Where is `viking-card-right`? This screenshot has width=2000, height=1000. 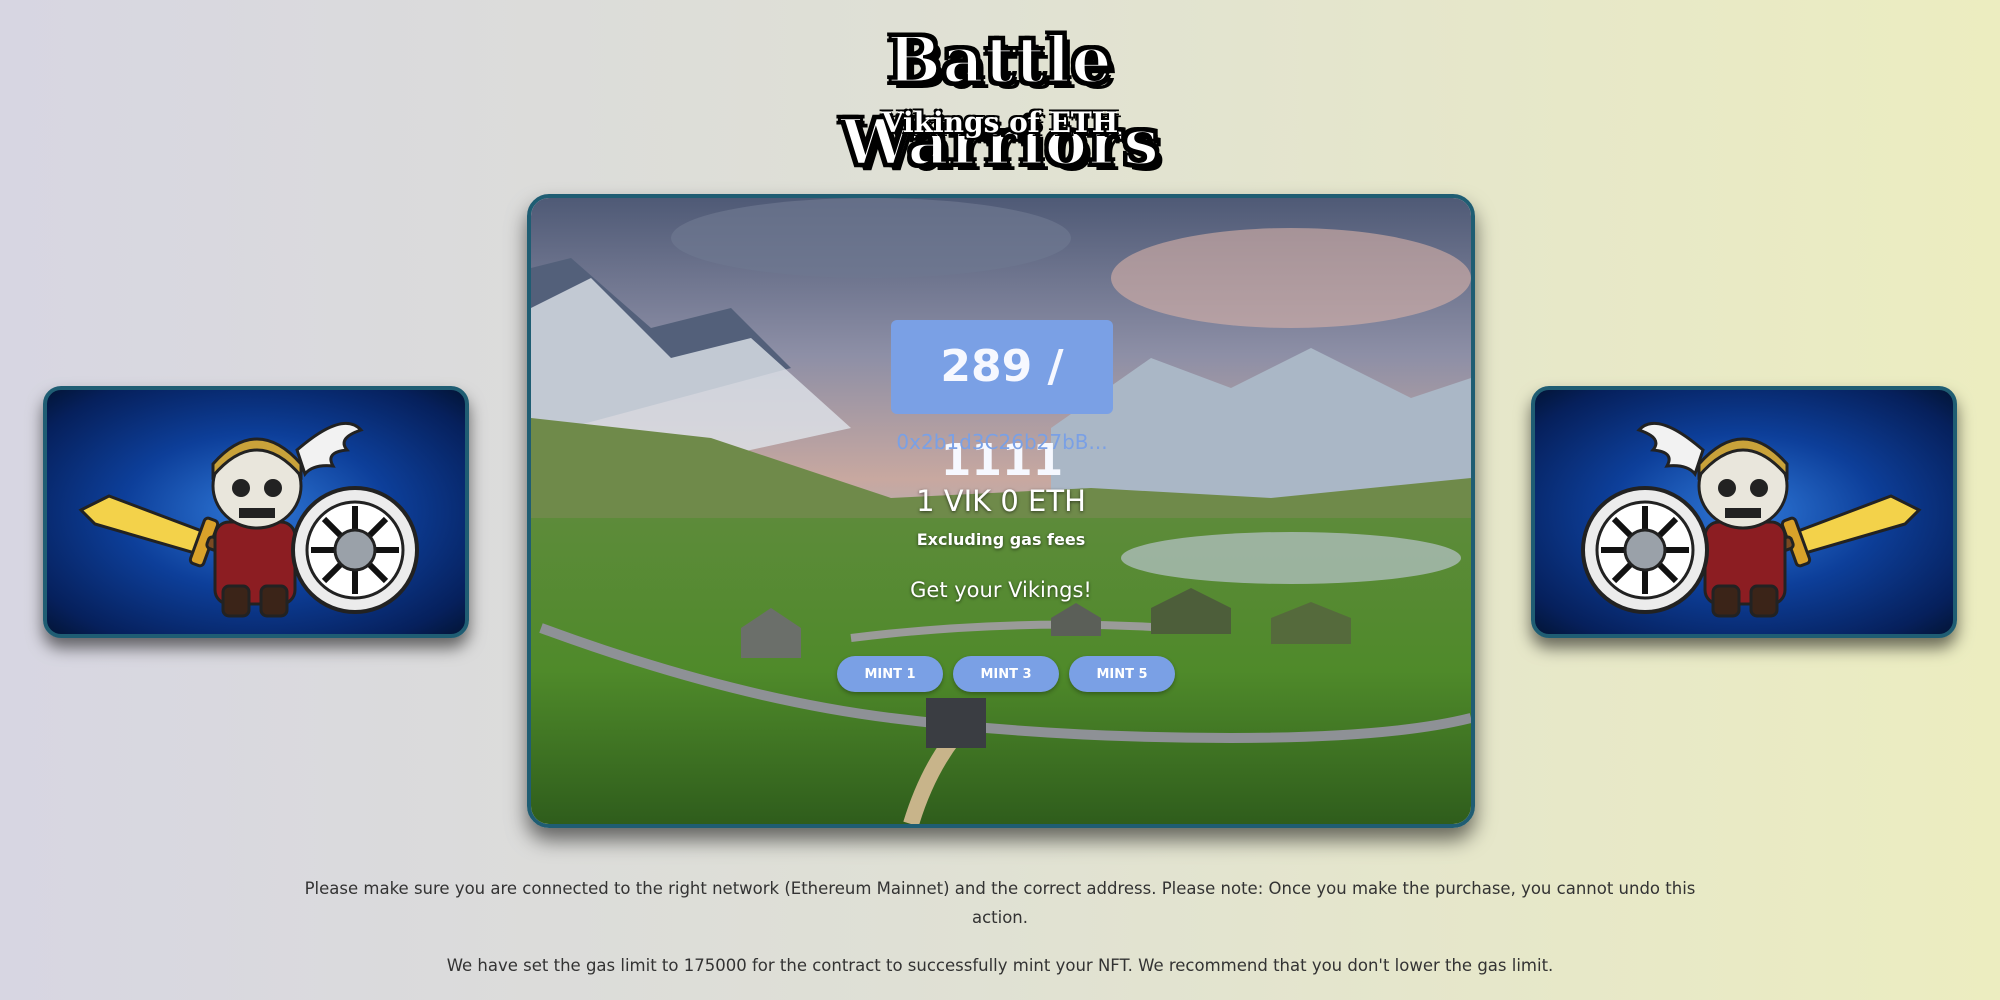
viking-card-right is located at coordinates (1744, 512).